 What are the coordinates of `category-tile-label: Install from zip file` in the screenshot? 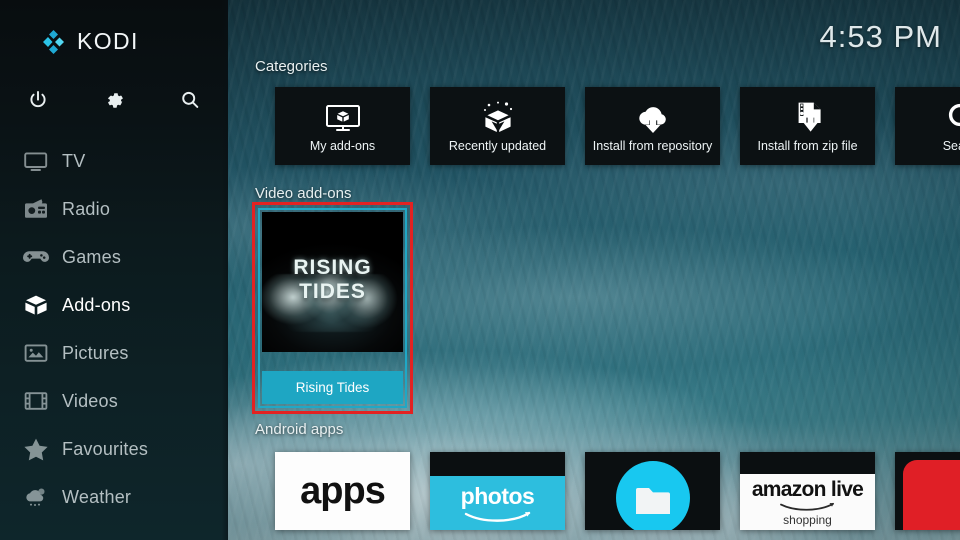 It's located at (807, 146).